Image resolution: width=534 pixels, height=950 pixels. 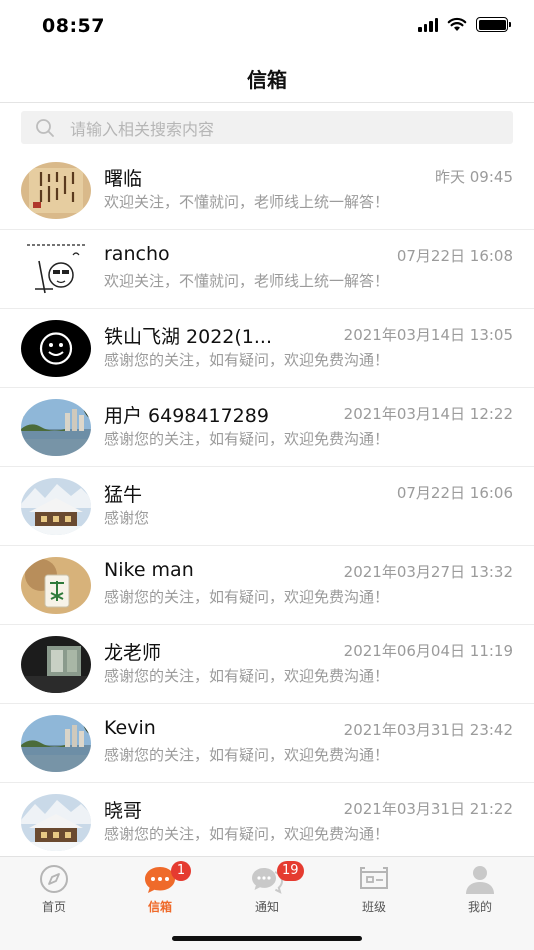 What do you see at coordinates (267, 269) in the screenshot?
I see `list-item: rancho 07月22日 16:08 欢迎关注，不懂就问，老师线上统一解答！` at bounding box center [267, 269].